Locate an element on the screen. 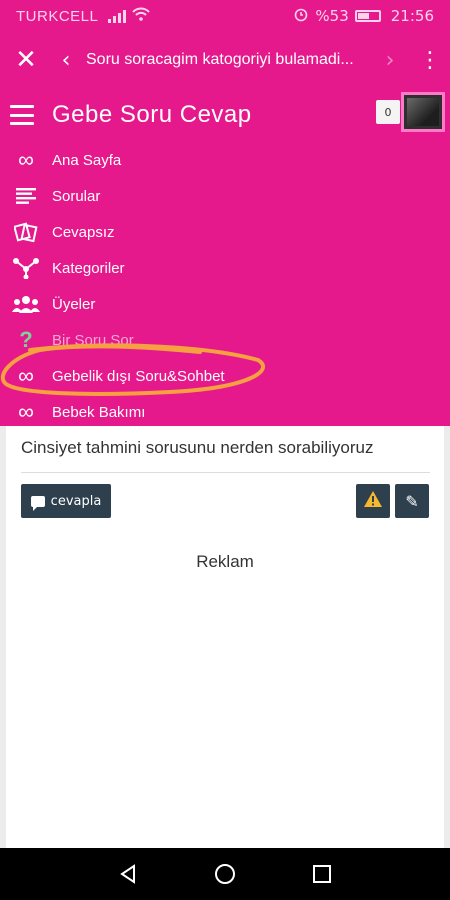 The image size is (450, 900). answer-button: cevapla is located at coordinates (66, 501).